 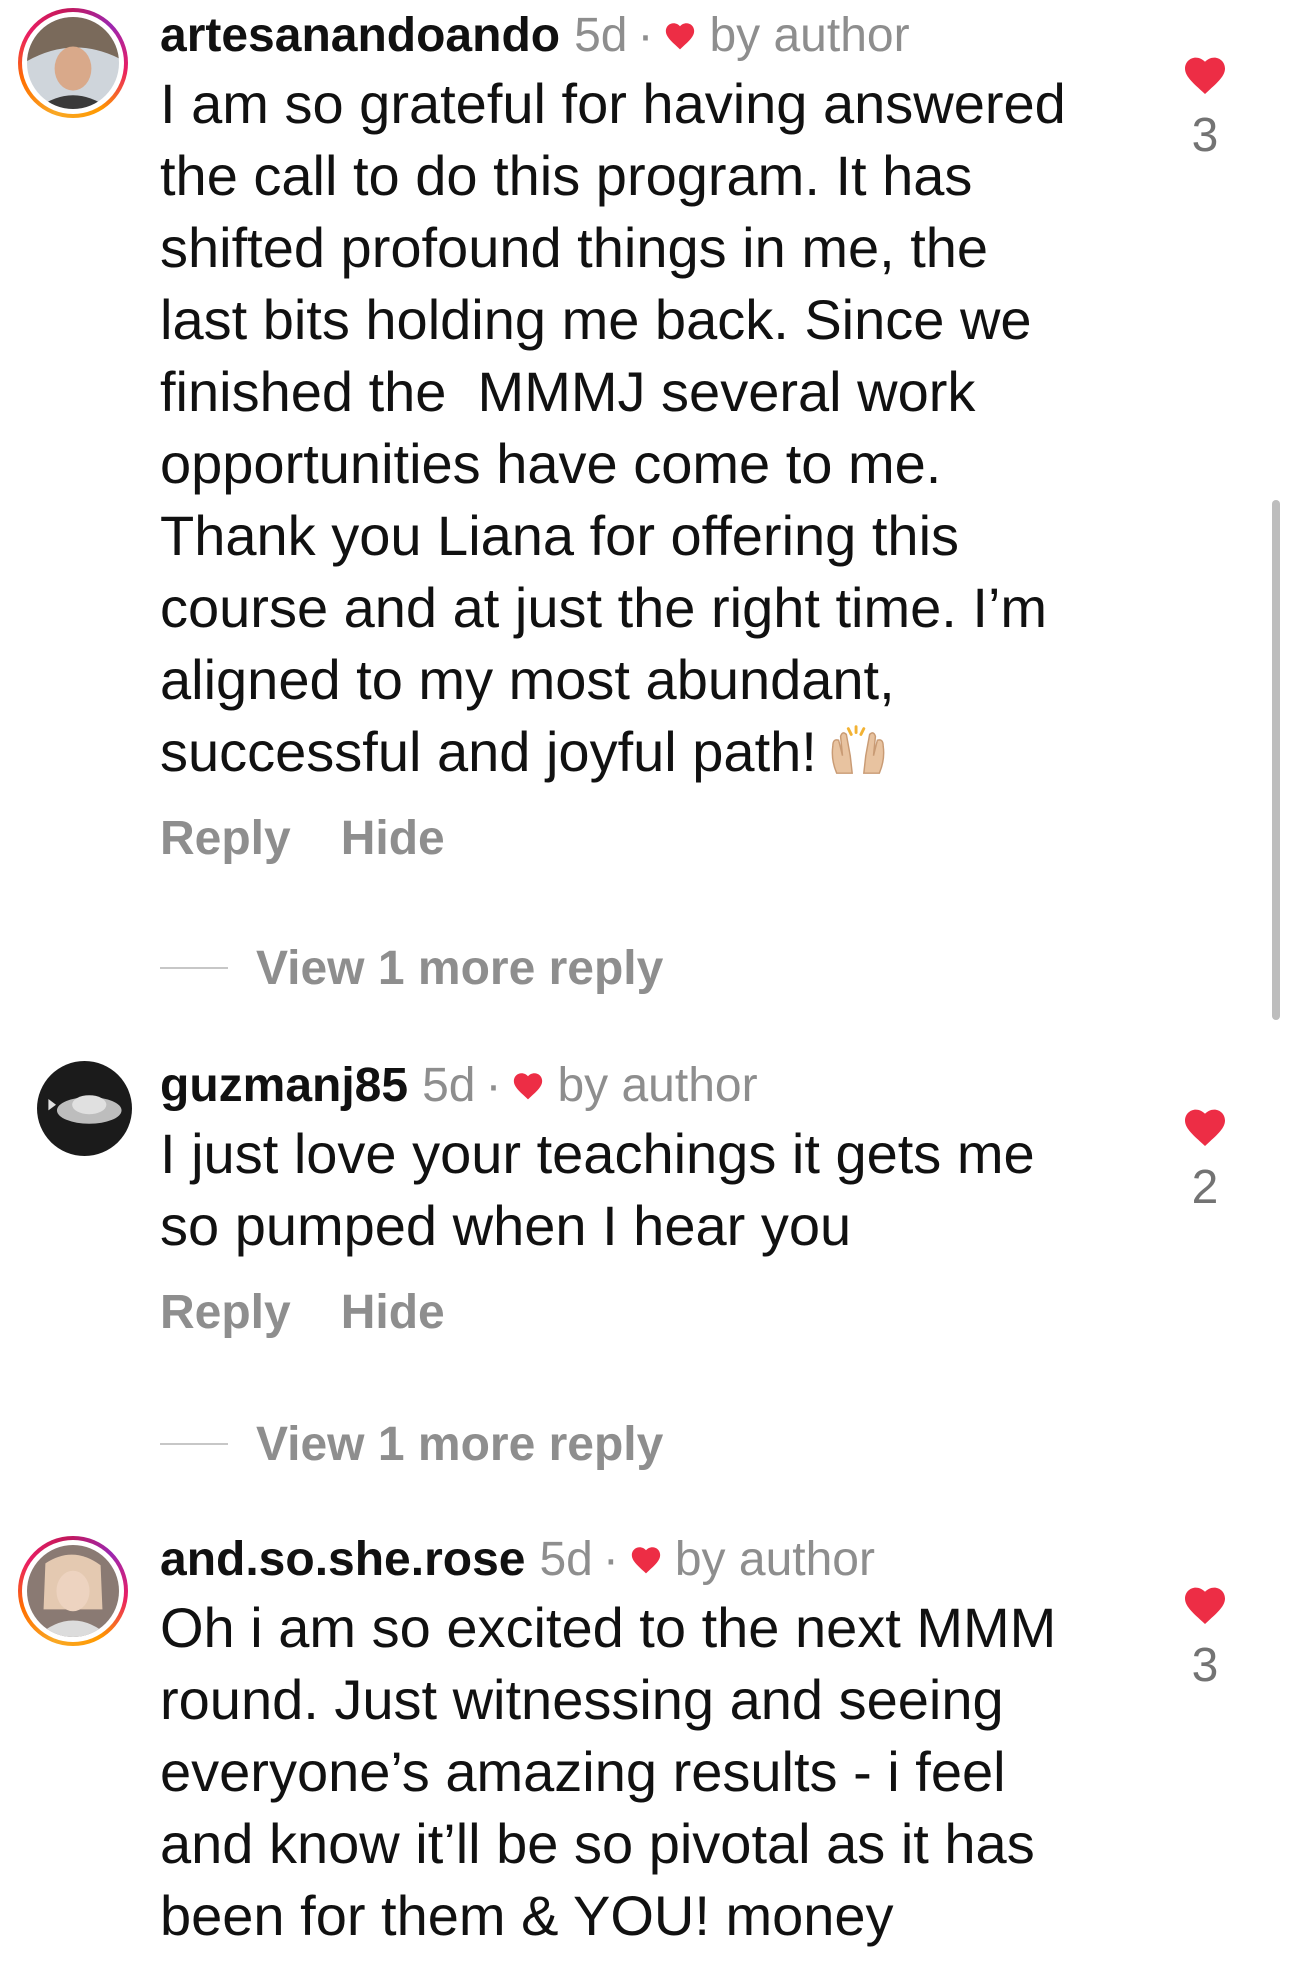 I want to click on comment-line: the call to do this program. It has, so click(x=566, y=175).